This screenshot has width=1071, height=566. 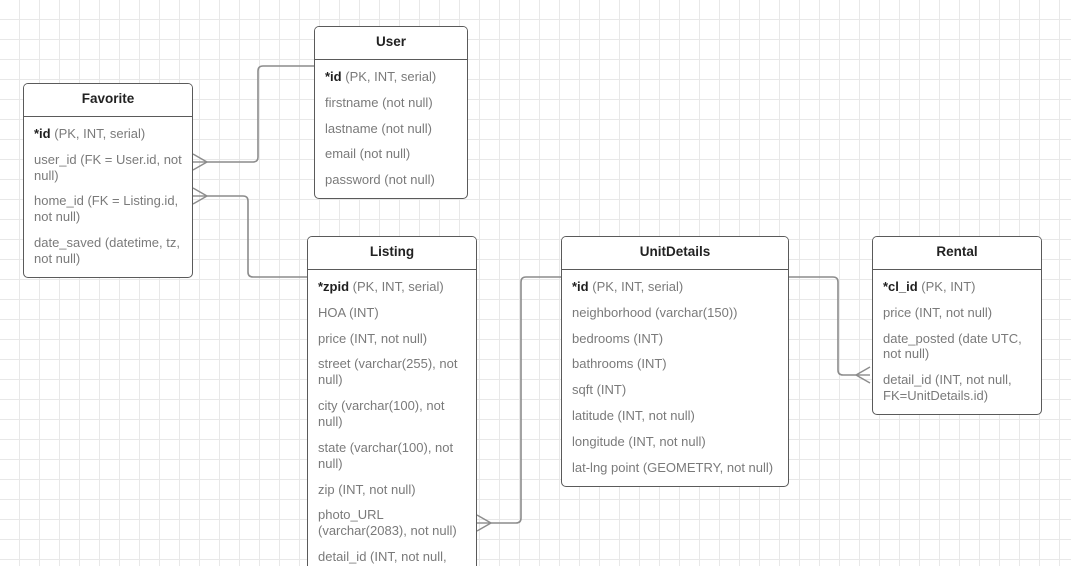 I want to click on field-row: firstname (not null), so click(x=391, y=103).